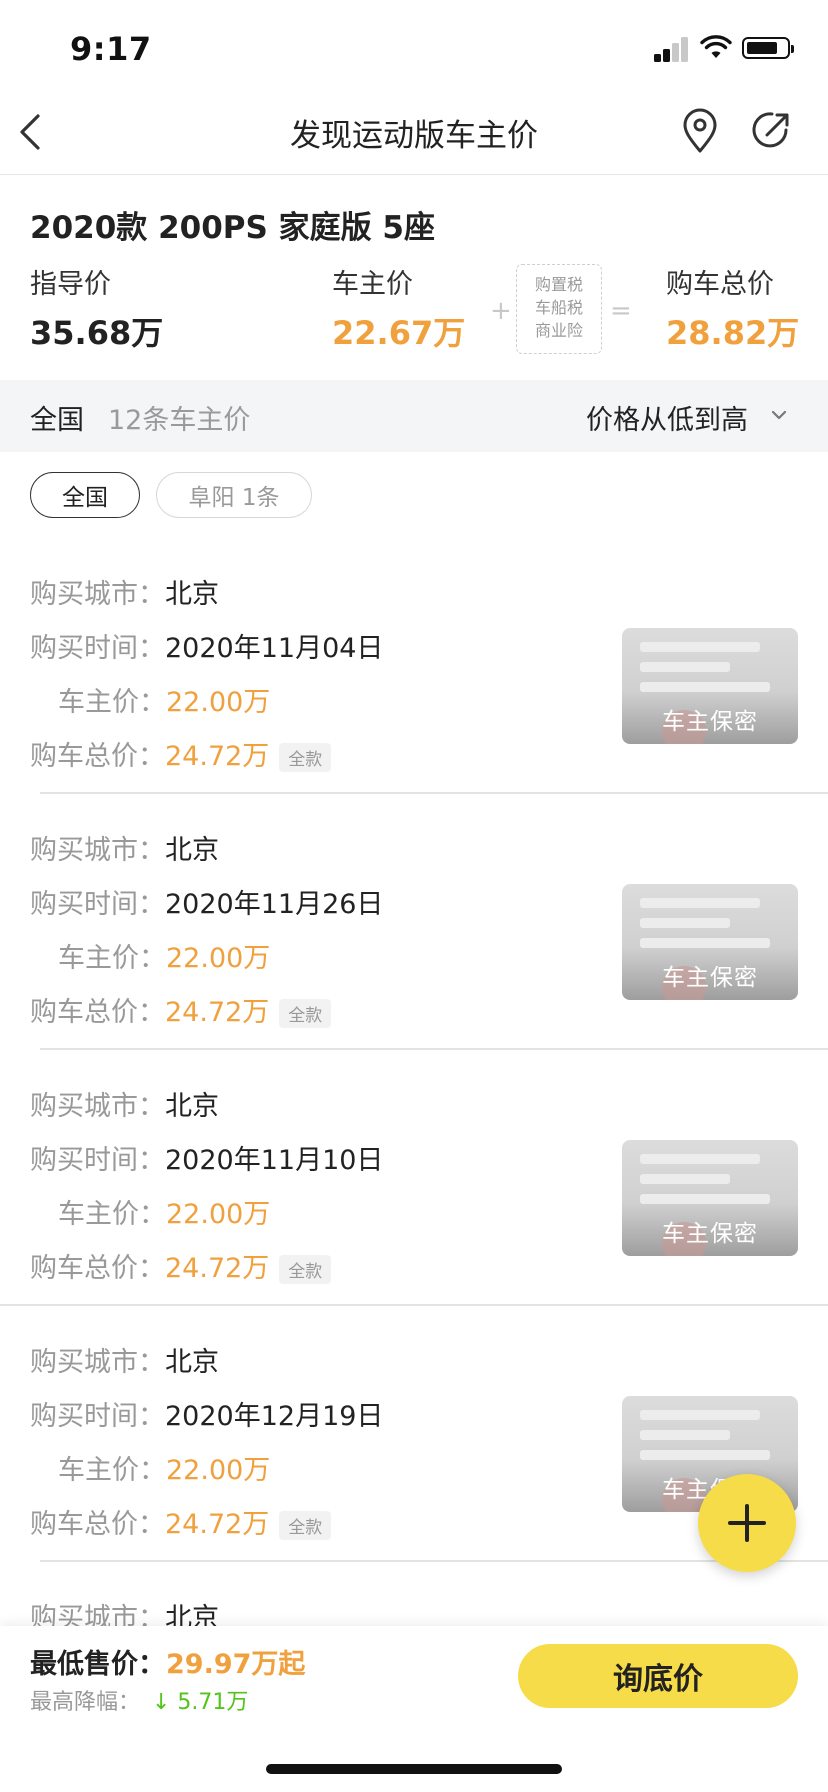  What do you see at coordinates (232, 228) in the screenshot?
I see `model-title: 2020款 200PS 家庭版 5座` at bounding box center [232, 228].